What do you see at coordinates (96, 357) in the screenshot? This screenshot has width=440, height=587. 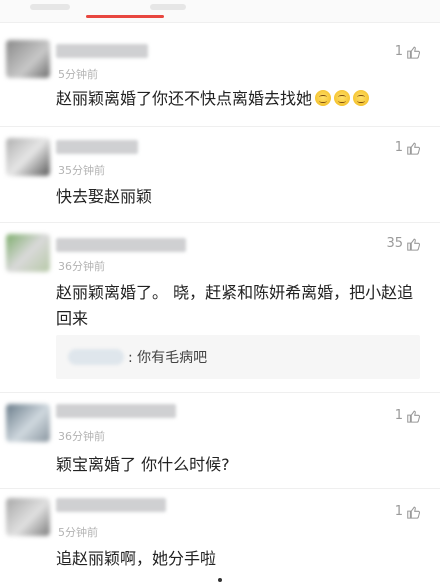 I see `reply-username` at bounding box center [96, 357].